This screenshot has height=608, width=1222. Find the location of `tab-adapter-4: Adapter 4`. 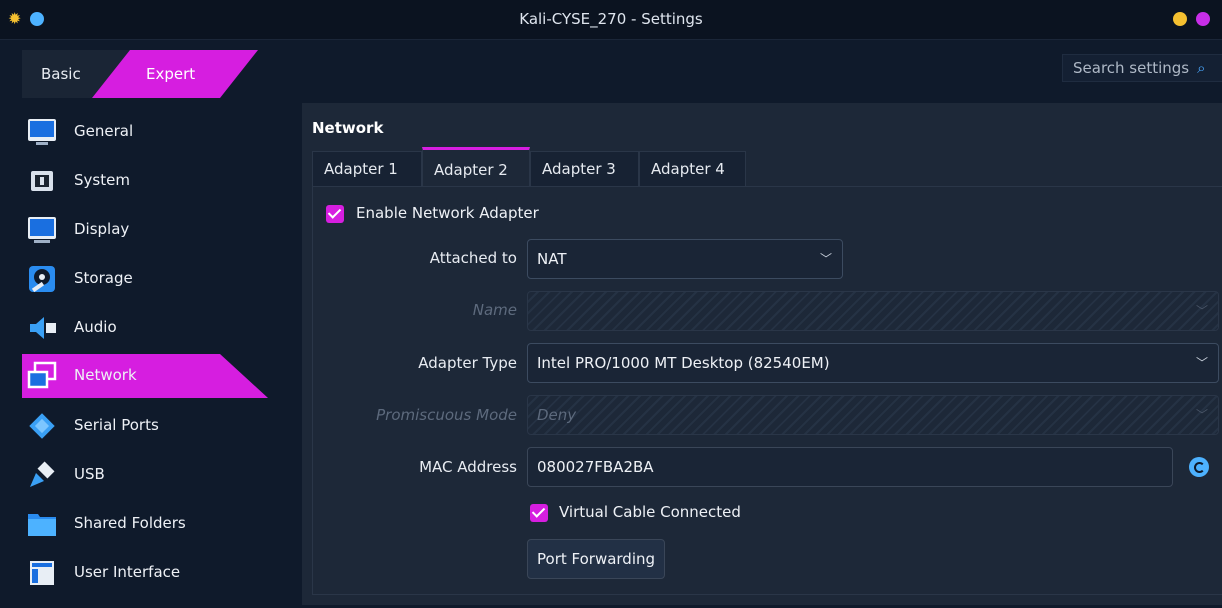

tab-adapter-4: Adapter 4 is located at coordinates (692, 169).